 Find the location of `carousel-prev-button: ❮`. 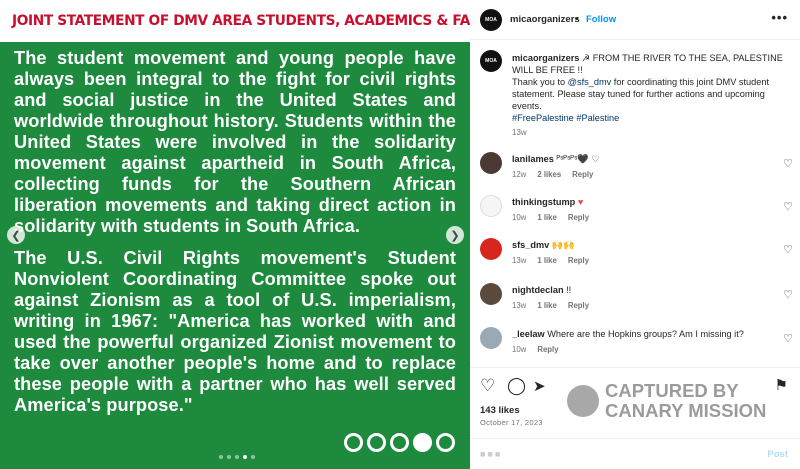

carousel-prev-button: ❮ is located at coordinates (16, 235).